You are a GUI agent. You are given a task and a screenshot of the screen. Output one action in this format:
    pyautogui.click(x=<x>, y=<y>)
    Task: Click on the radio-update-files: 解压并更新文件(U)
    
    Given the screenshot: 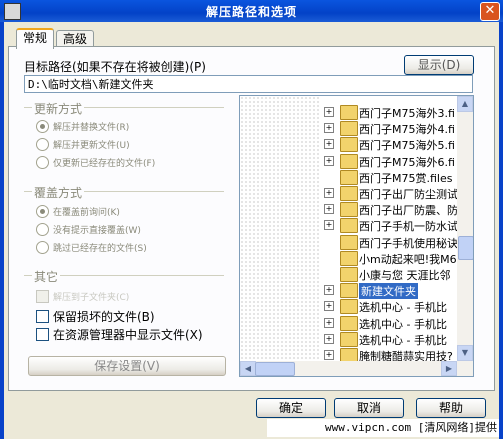 What is the action you would take?
    pyautogui.click(x=83, y=144)
    